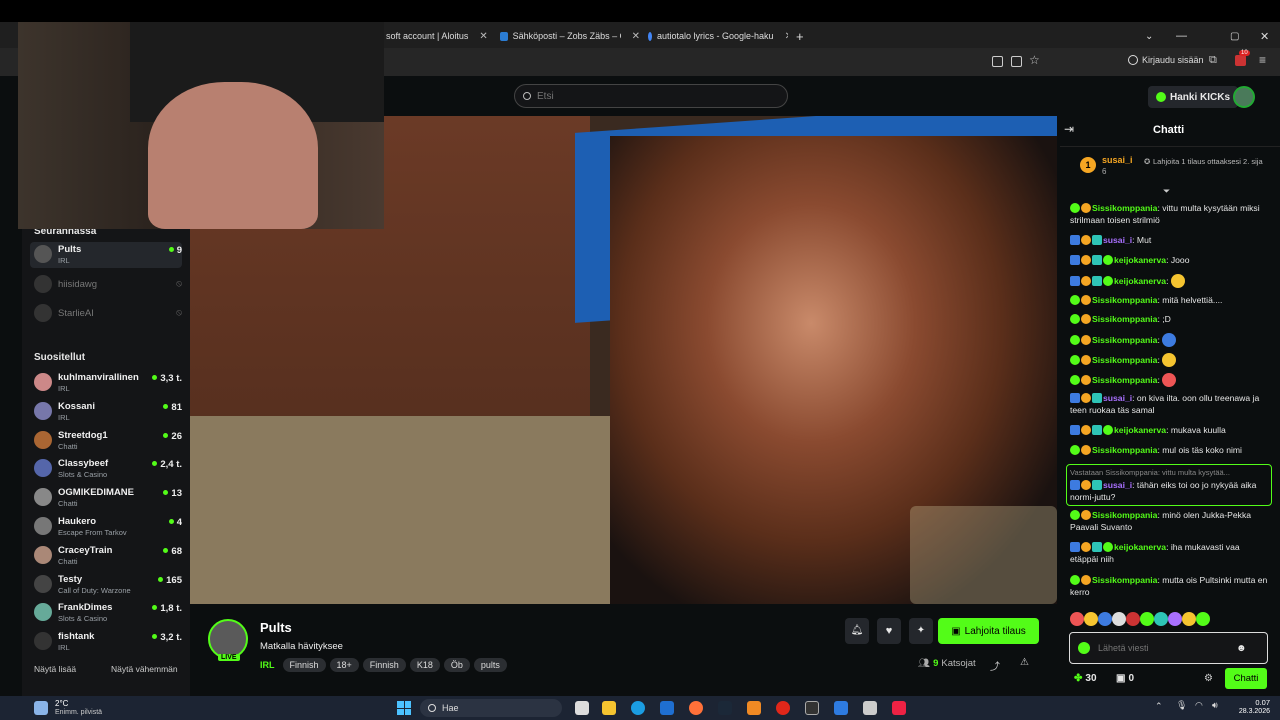  I want to click on show-more-link: Näytä lisää, so click(55, 669).